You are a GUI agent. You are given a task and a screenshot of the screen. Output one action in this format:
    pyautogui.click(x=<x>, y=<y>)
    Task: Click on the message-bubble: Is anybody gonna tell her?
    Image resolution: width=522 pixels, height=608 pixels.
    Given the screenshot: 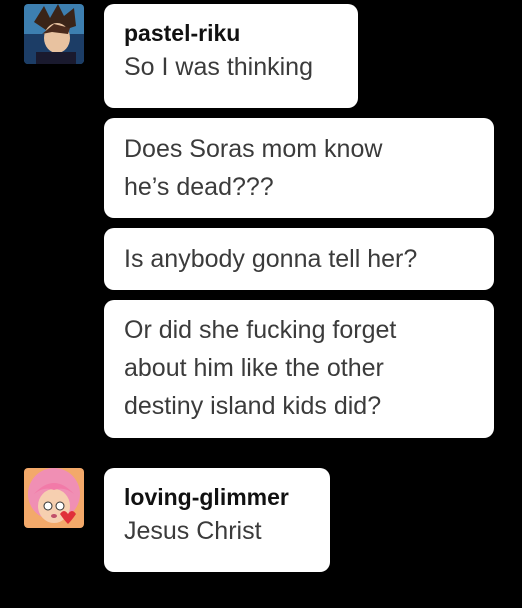 What is the action you would take?
    pyautogui.click(x=299, y=259)
    